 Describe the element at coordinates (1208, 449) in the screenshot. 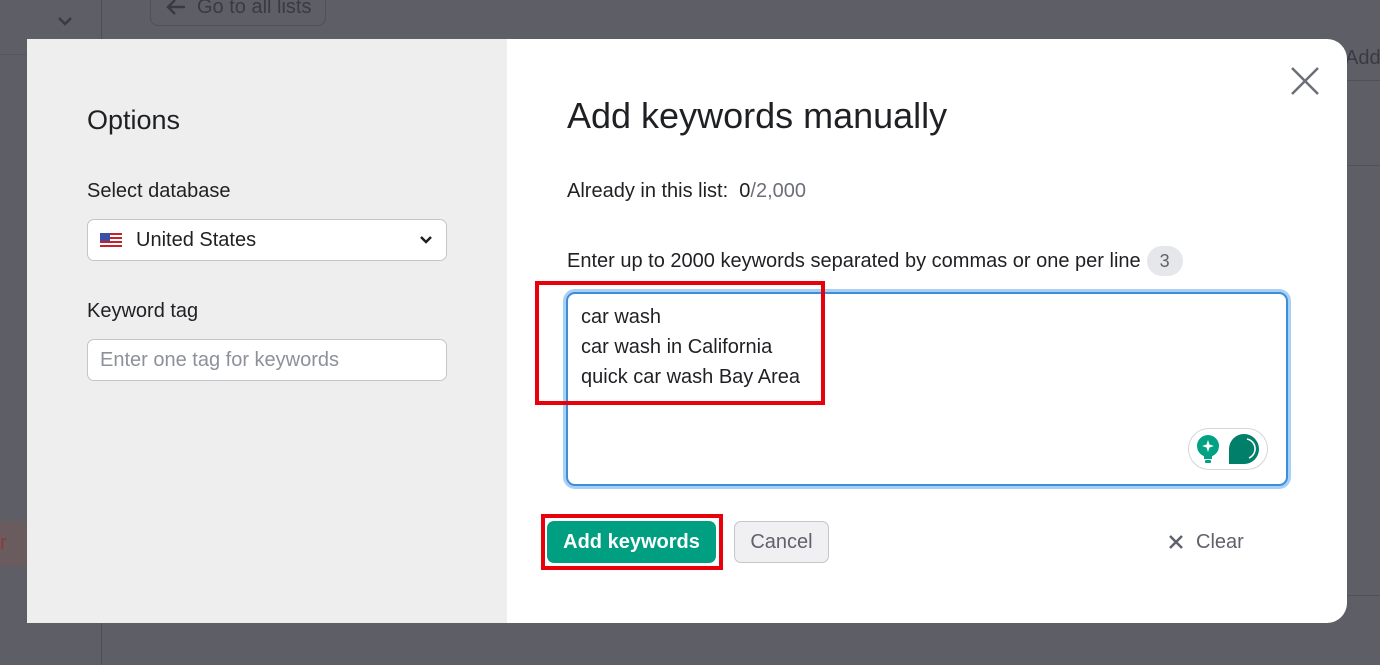

I see `lightbulb-sparkle-icon` at that location.